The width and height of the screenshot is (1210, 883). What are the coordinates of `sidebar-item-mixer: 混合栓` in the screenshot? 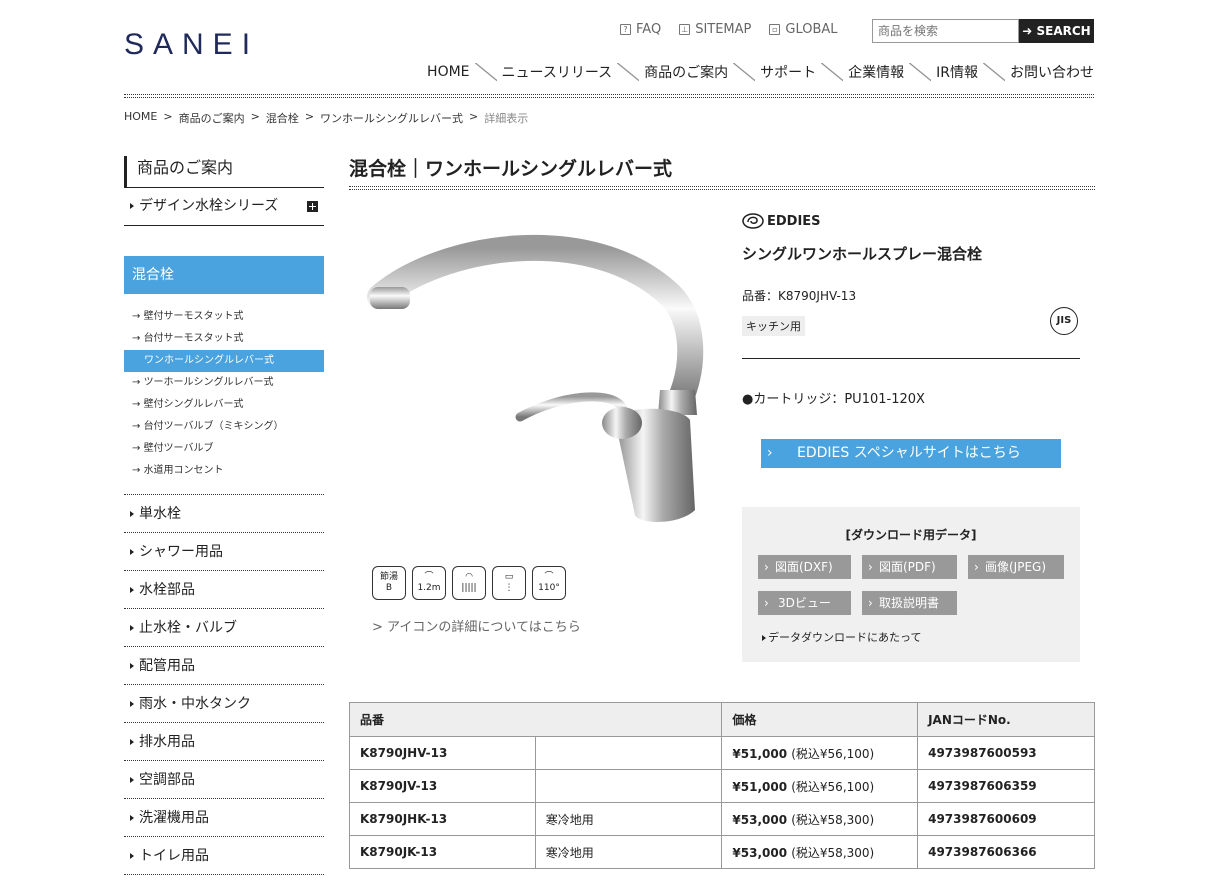 It's located at (224, 275).